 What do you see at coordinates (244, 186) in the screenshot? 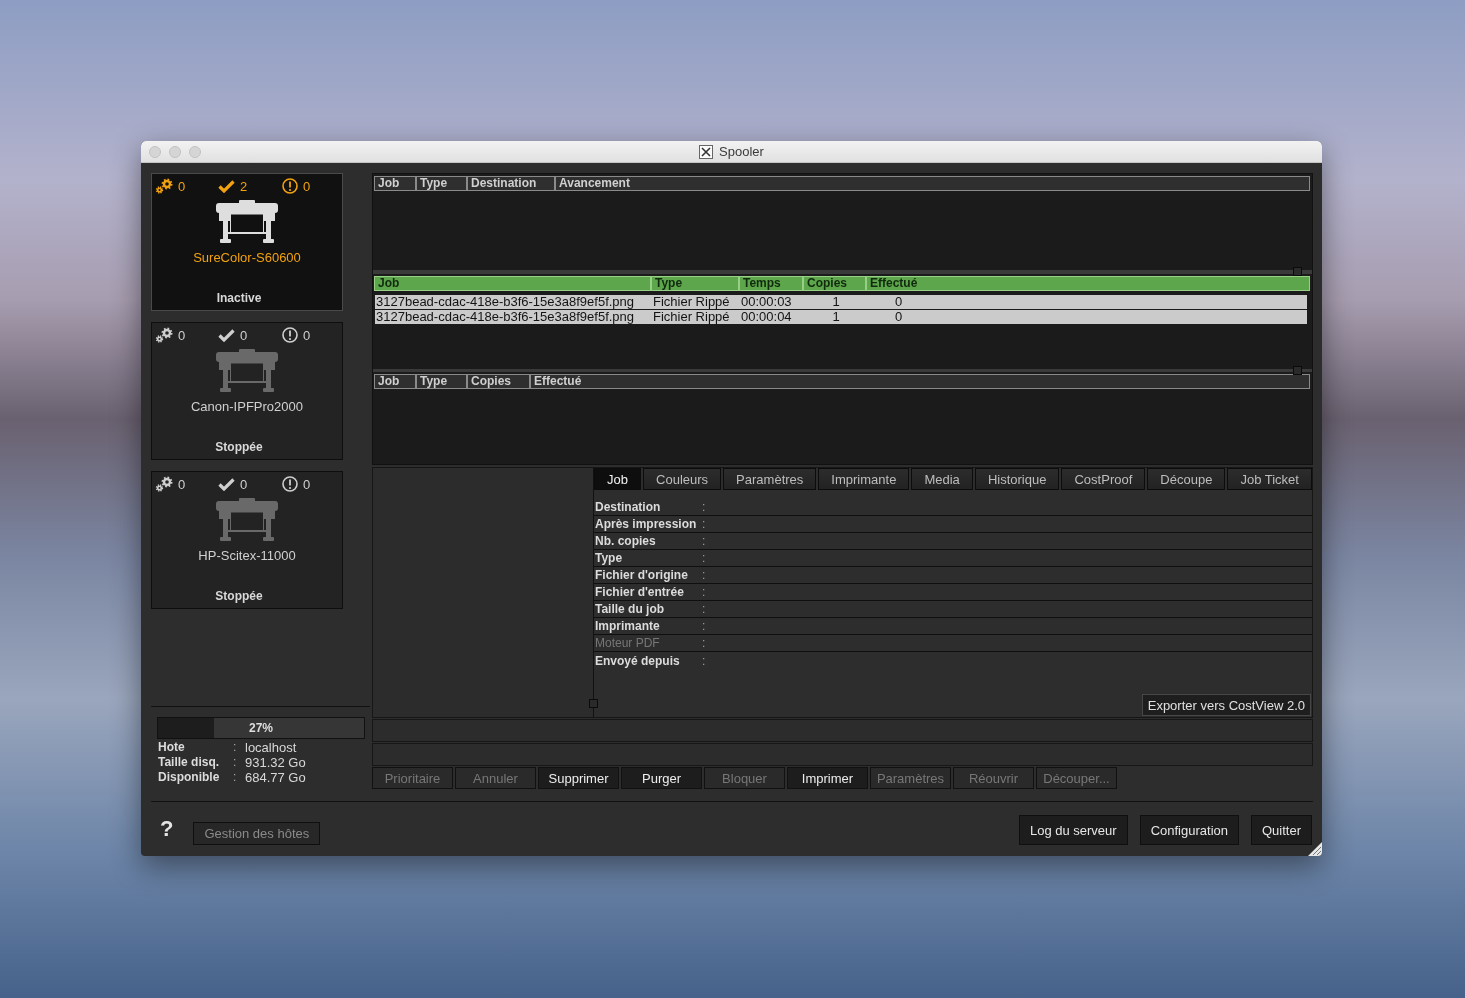
I see `done-count: 2` at bounding box center [244, 186].